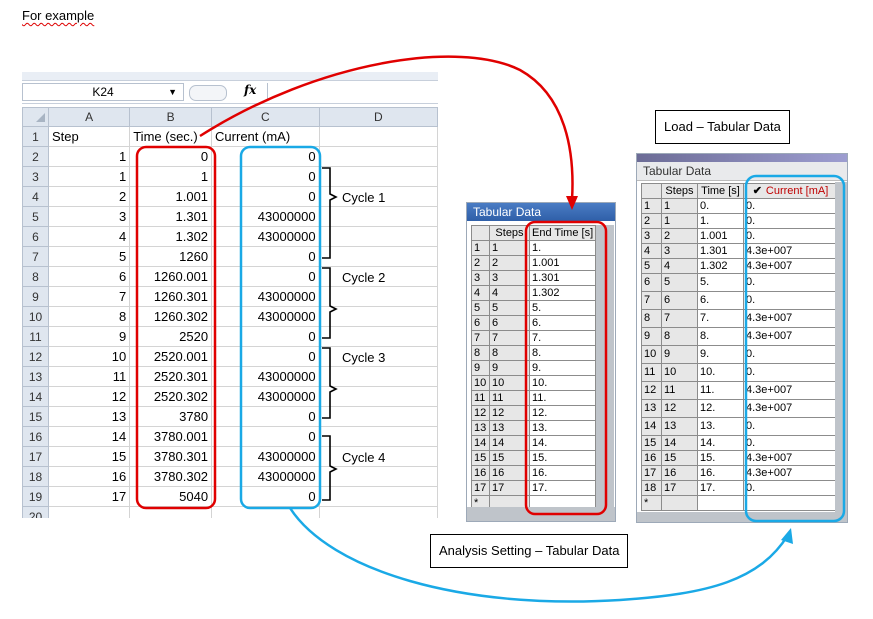 This screenshot has width=873, height=619. What do you see at coordinates (572, 203) in the screenshot?
I see `red-arrowhead` at bounding box center [572, 203].